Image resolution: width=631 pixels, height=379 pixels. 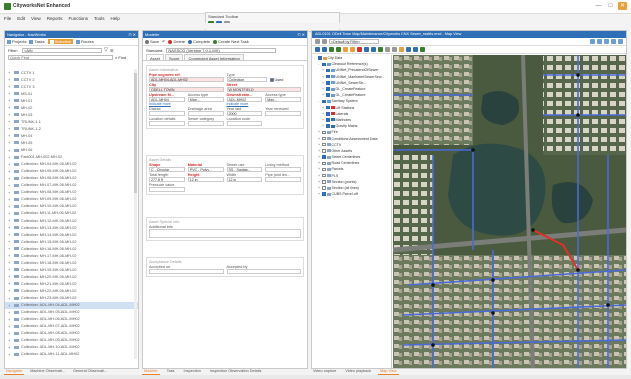 What do you see at coordinates (263, 271) in the screenshot?
I see `accepted-by-input` at bounding box center [263, 271].